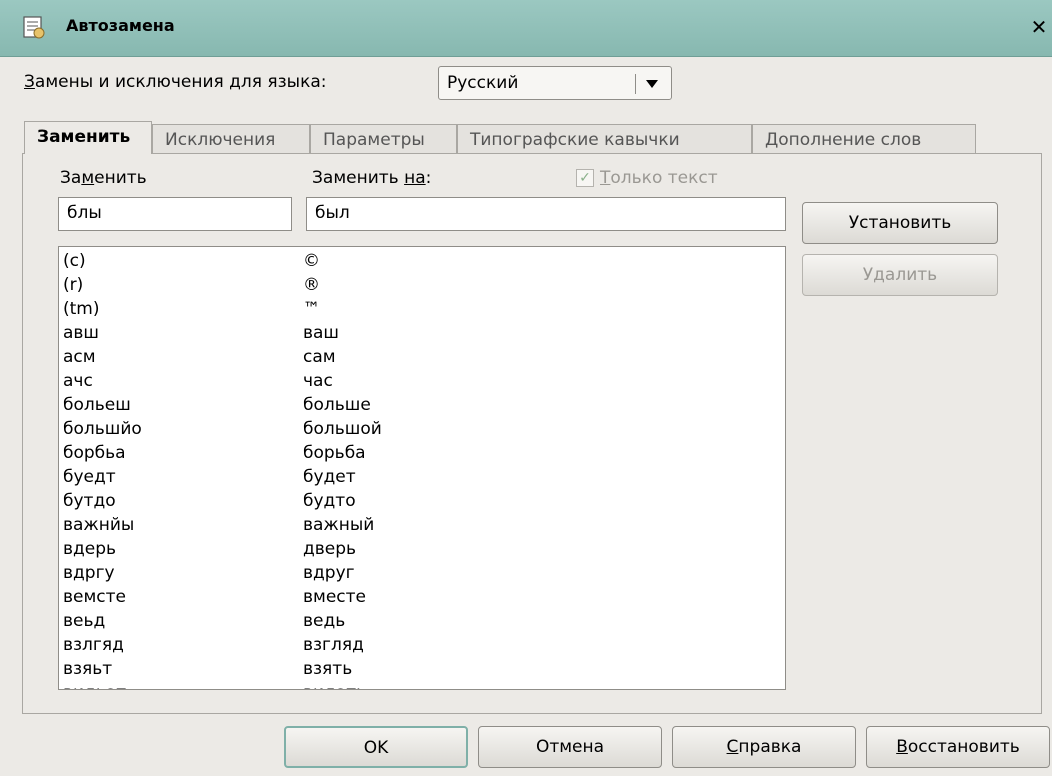 The height and width of the screenshot is (776, 1052). I want to click on list-item: важнйы важный, so click(408, 525).